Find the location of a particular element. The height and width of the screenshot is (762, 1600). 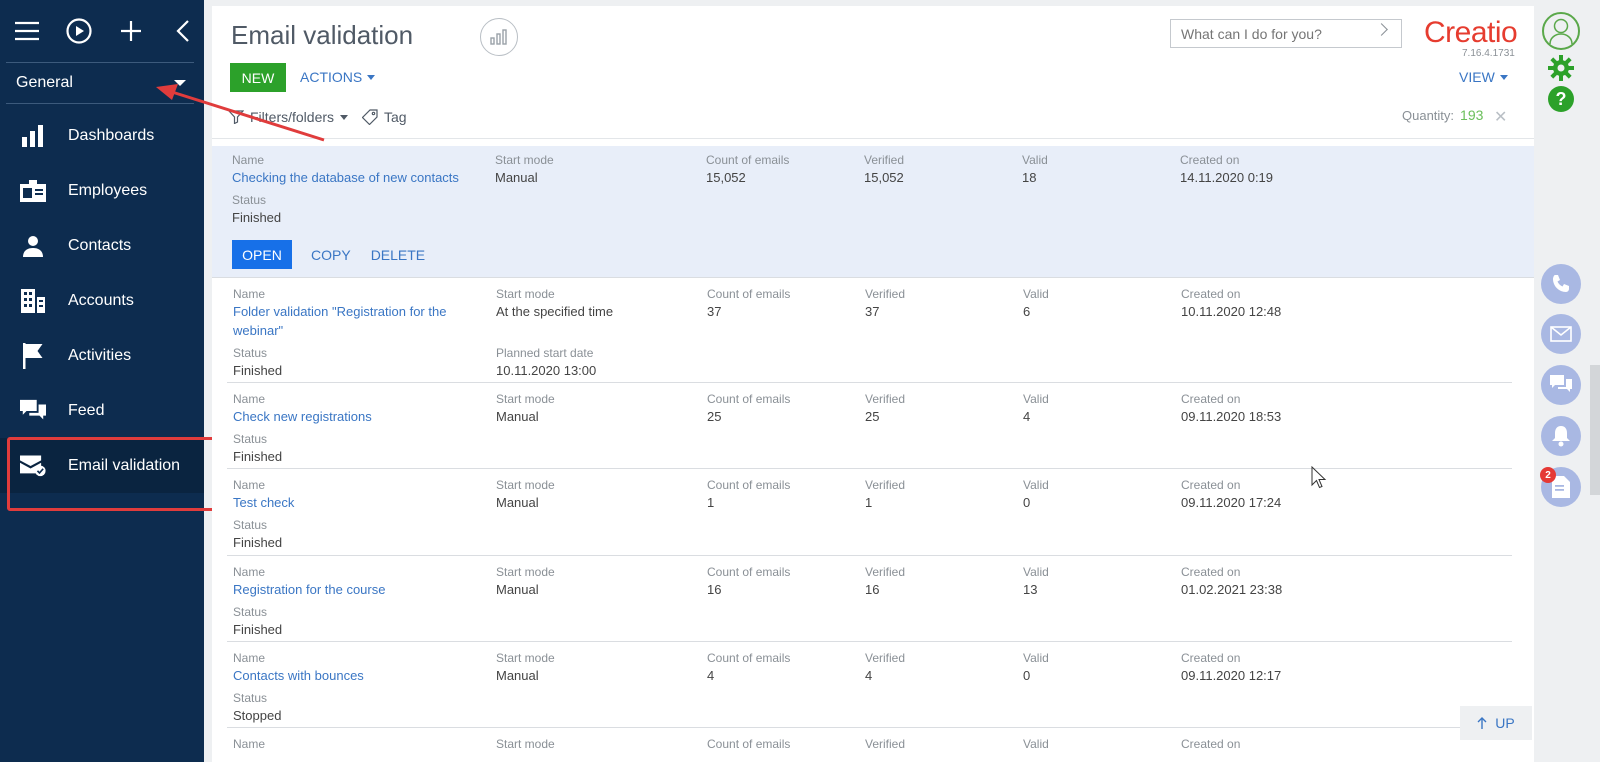

add-icon is located at coordinates (131, 31).